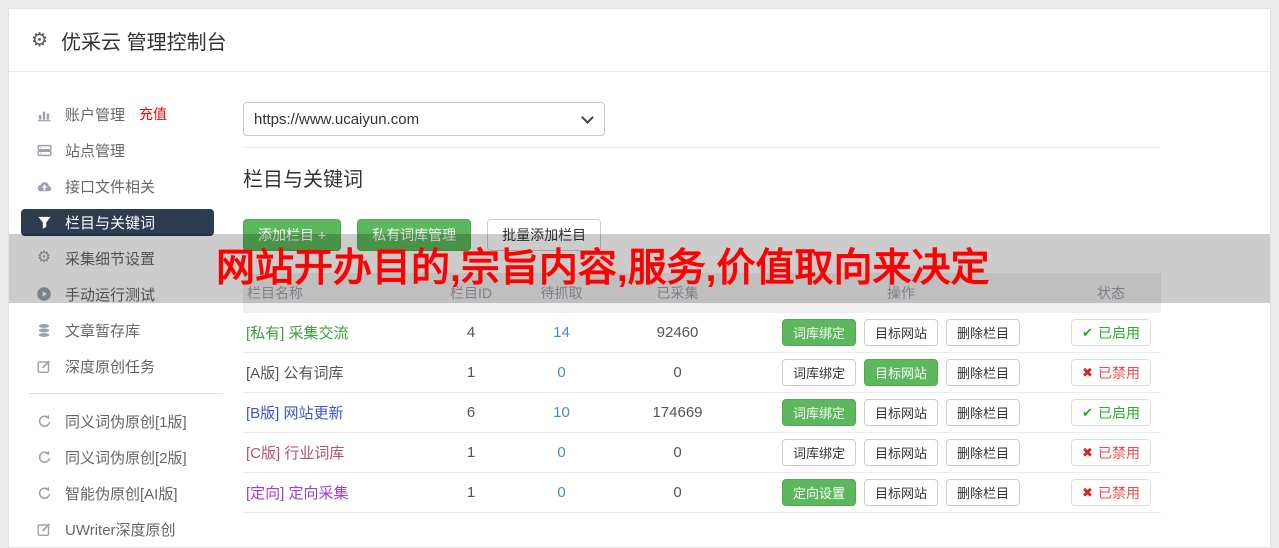  I want to click on sidebar-item-deep-original-tasks: 深度原创任务, so click(126, 366).